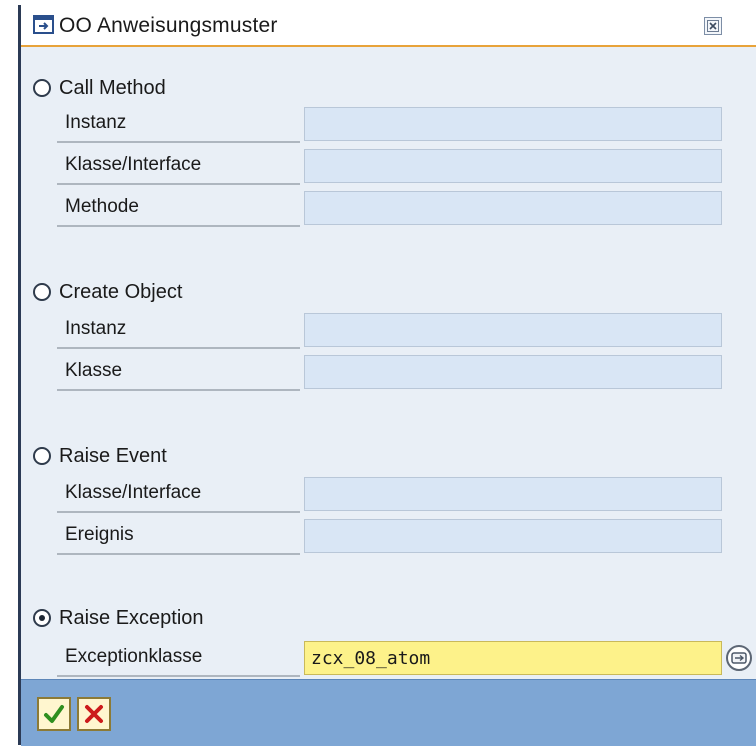 This screenshot has width=756, height=747. I want to click on value-help-button, so click(739, 658).